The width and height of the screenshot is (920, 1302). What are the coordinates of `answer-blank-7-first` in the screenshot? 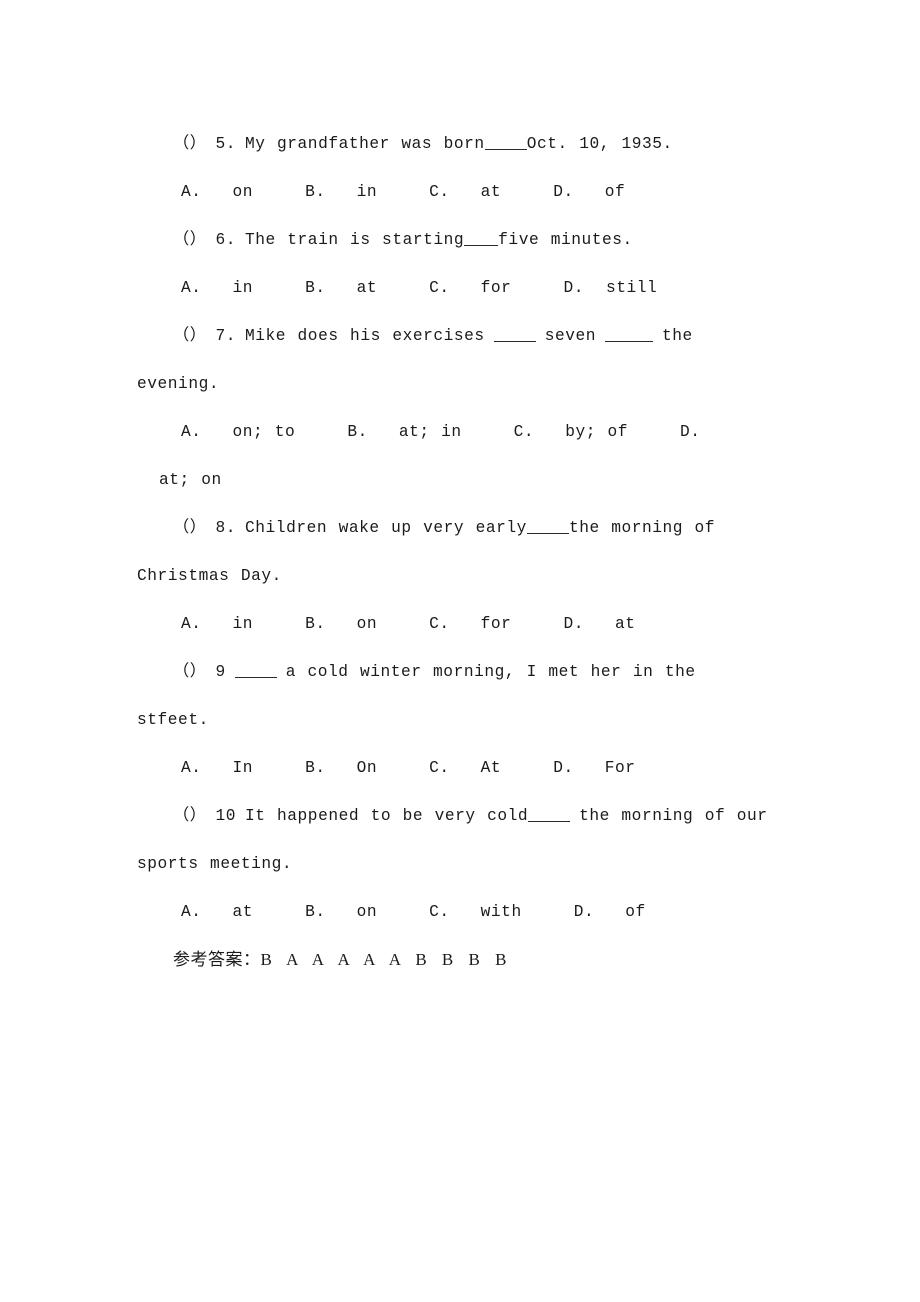 It's located at (514, 335).